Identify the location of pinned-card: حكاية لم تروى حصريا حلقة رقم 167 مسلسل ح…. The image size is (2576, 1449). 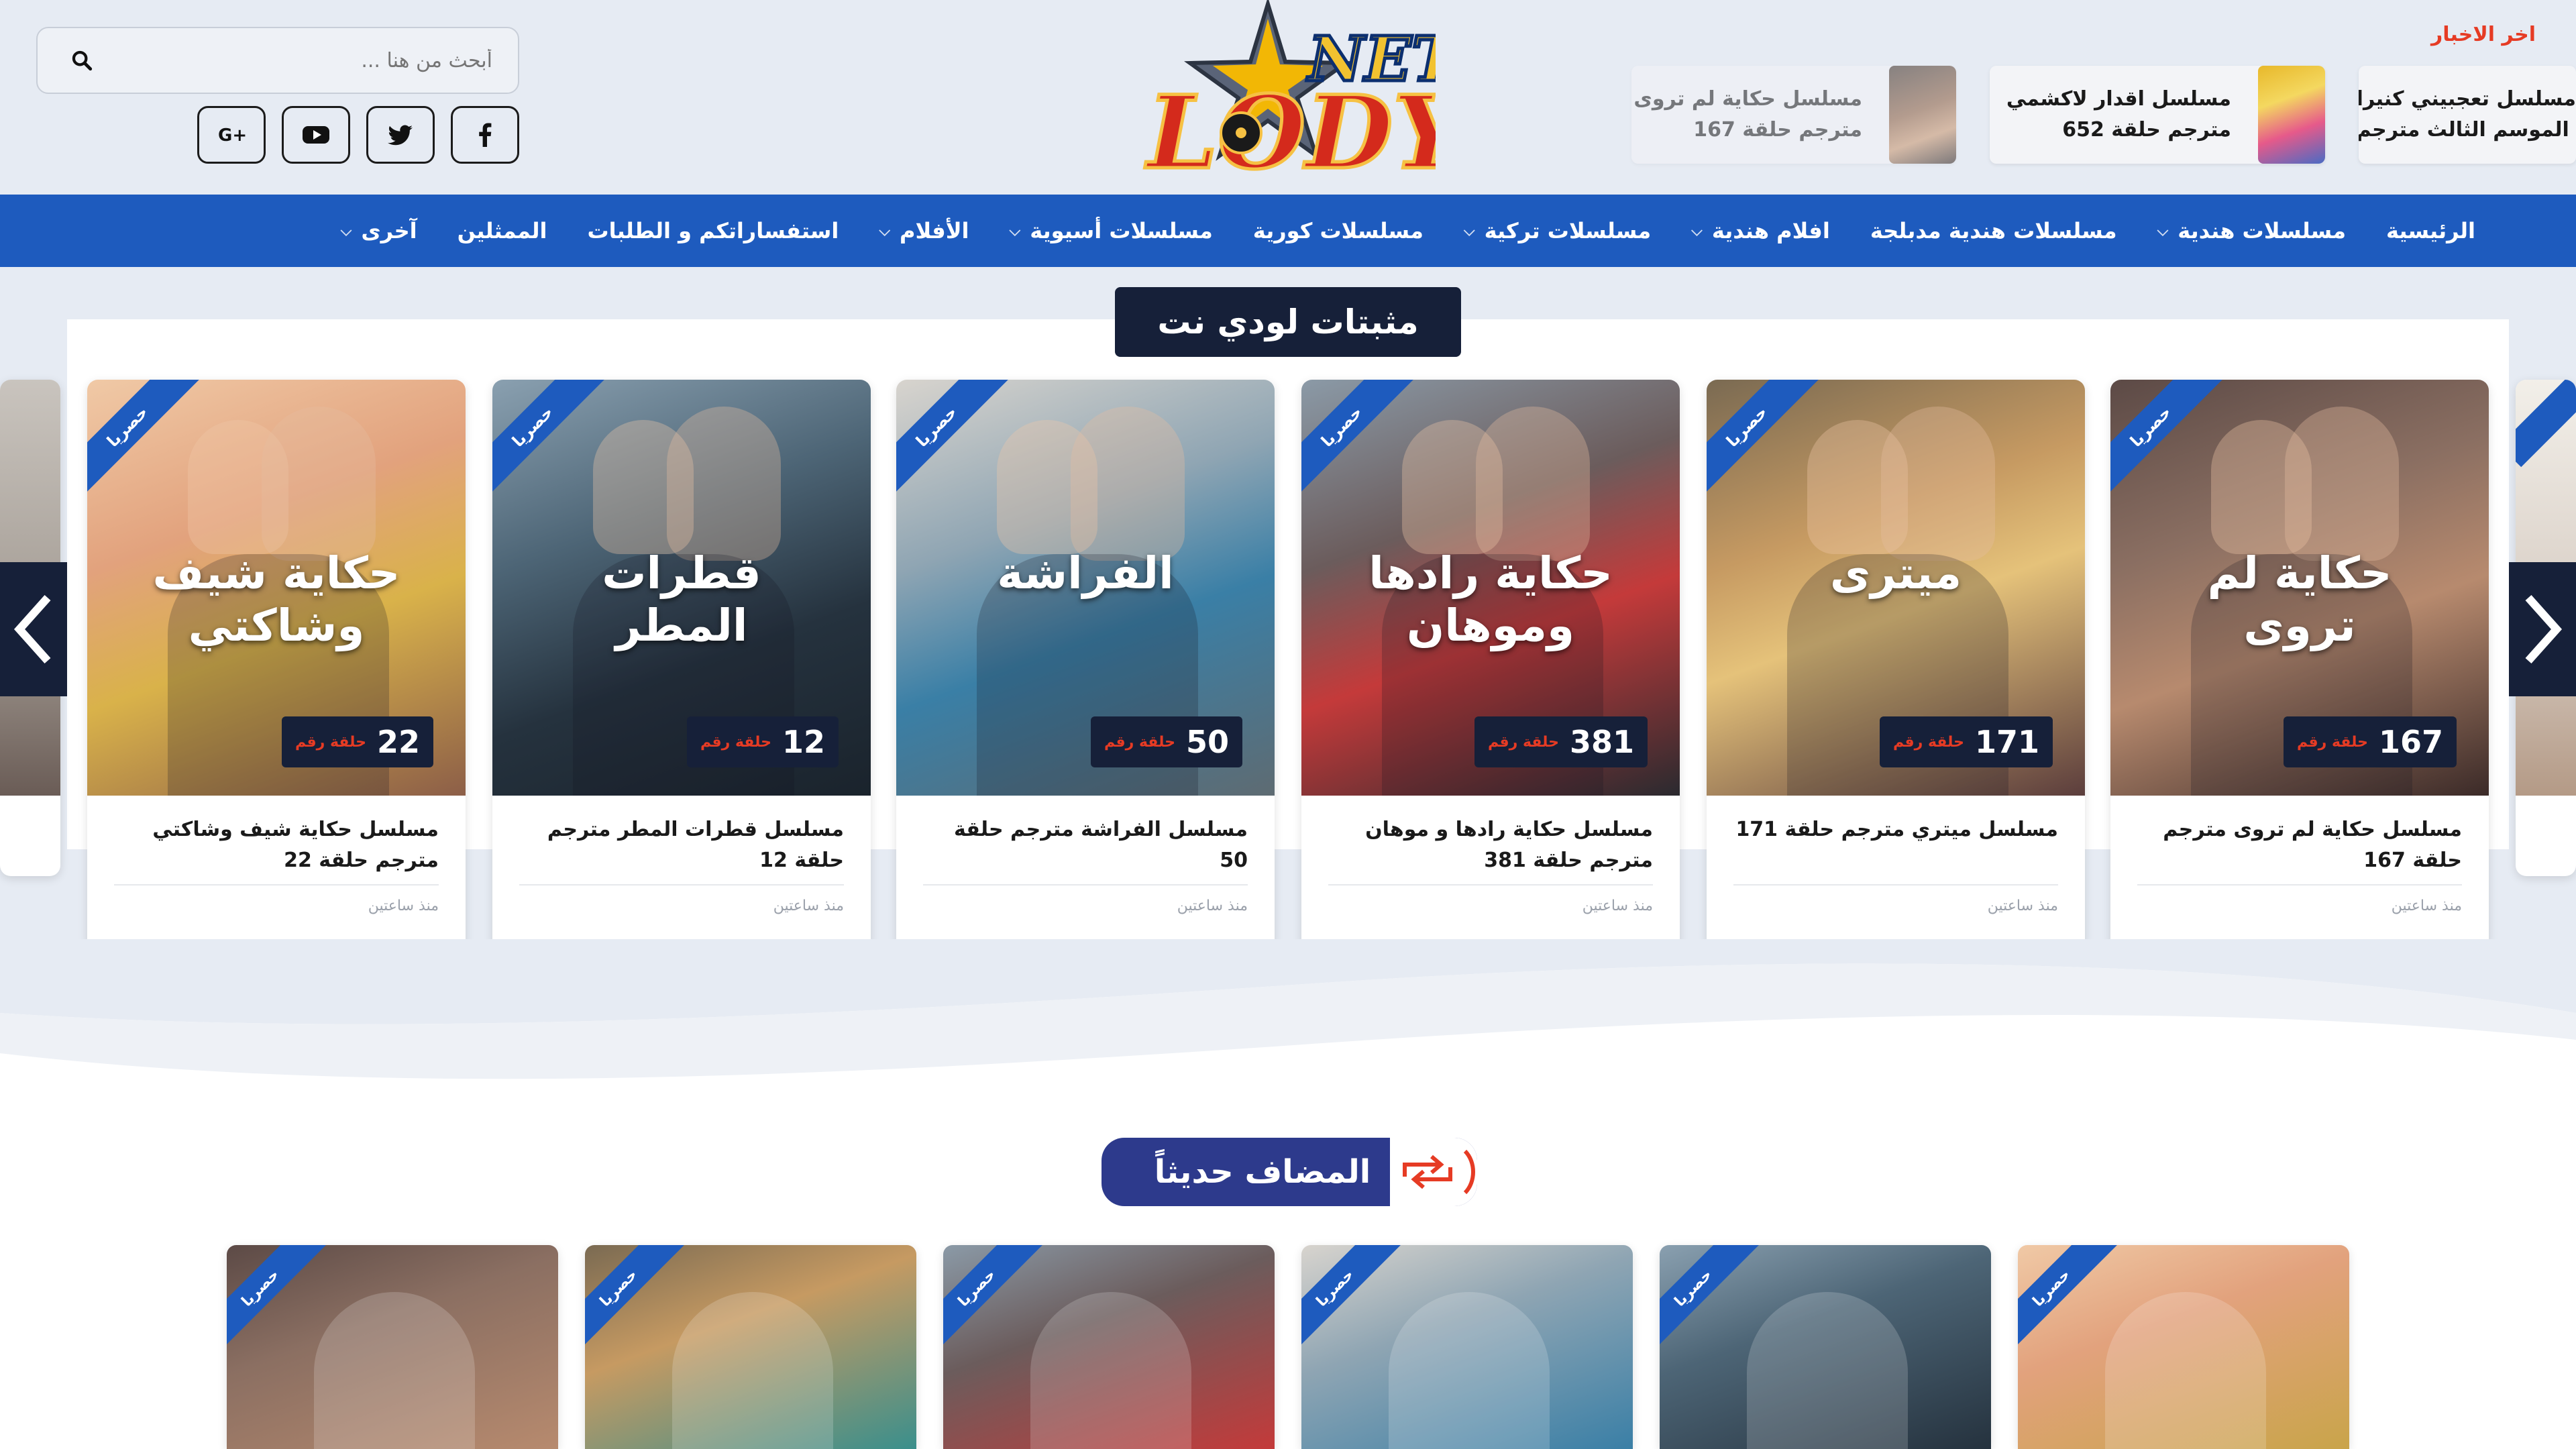
(2299, 665).